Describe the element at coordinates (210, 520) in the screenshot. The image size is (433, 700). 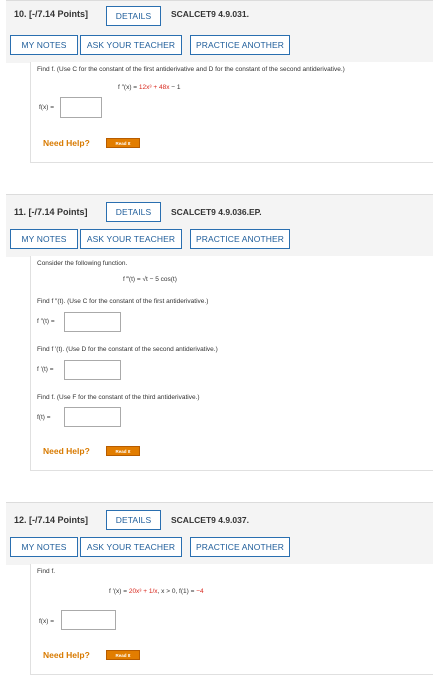
I see `problem-code: SCALCET9 4.9.037.` at that location.